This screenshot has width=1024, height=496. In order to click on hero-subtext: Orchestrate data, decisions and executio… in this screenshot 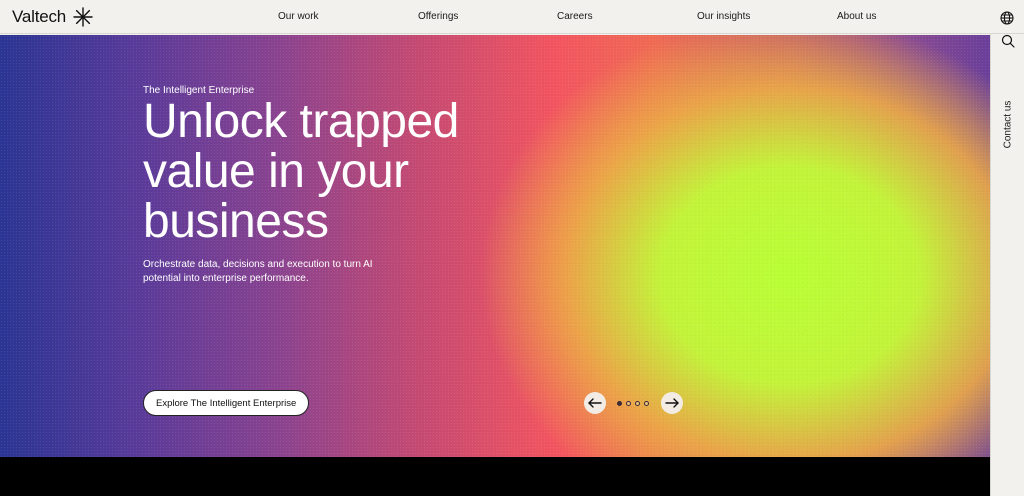, I will do `click(258, 271)`.